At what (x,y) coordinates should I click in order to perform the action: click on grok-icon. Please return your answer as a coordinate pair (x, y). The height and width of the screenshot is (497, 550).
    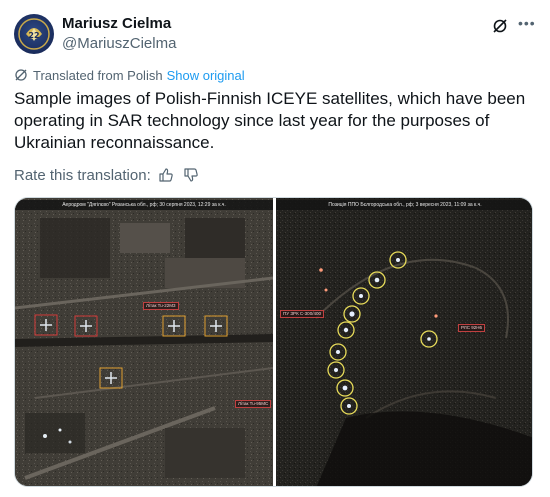
    Looking at the image, I should click on (500, 26).